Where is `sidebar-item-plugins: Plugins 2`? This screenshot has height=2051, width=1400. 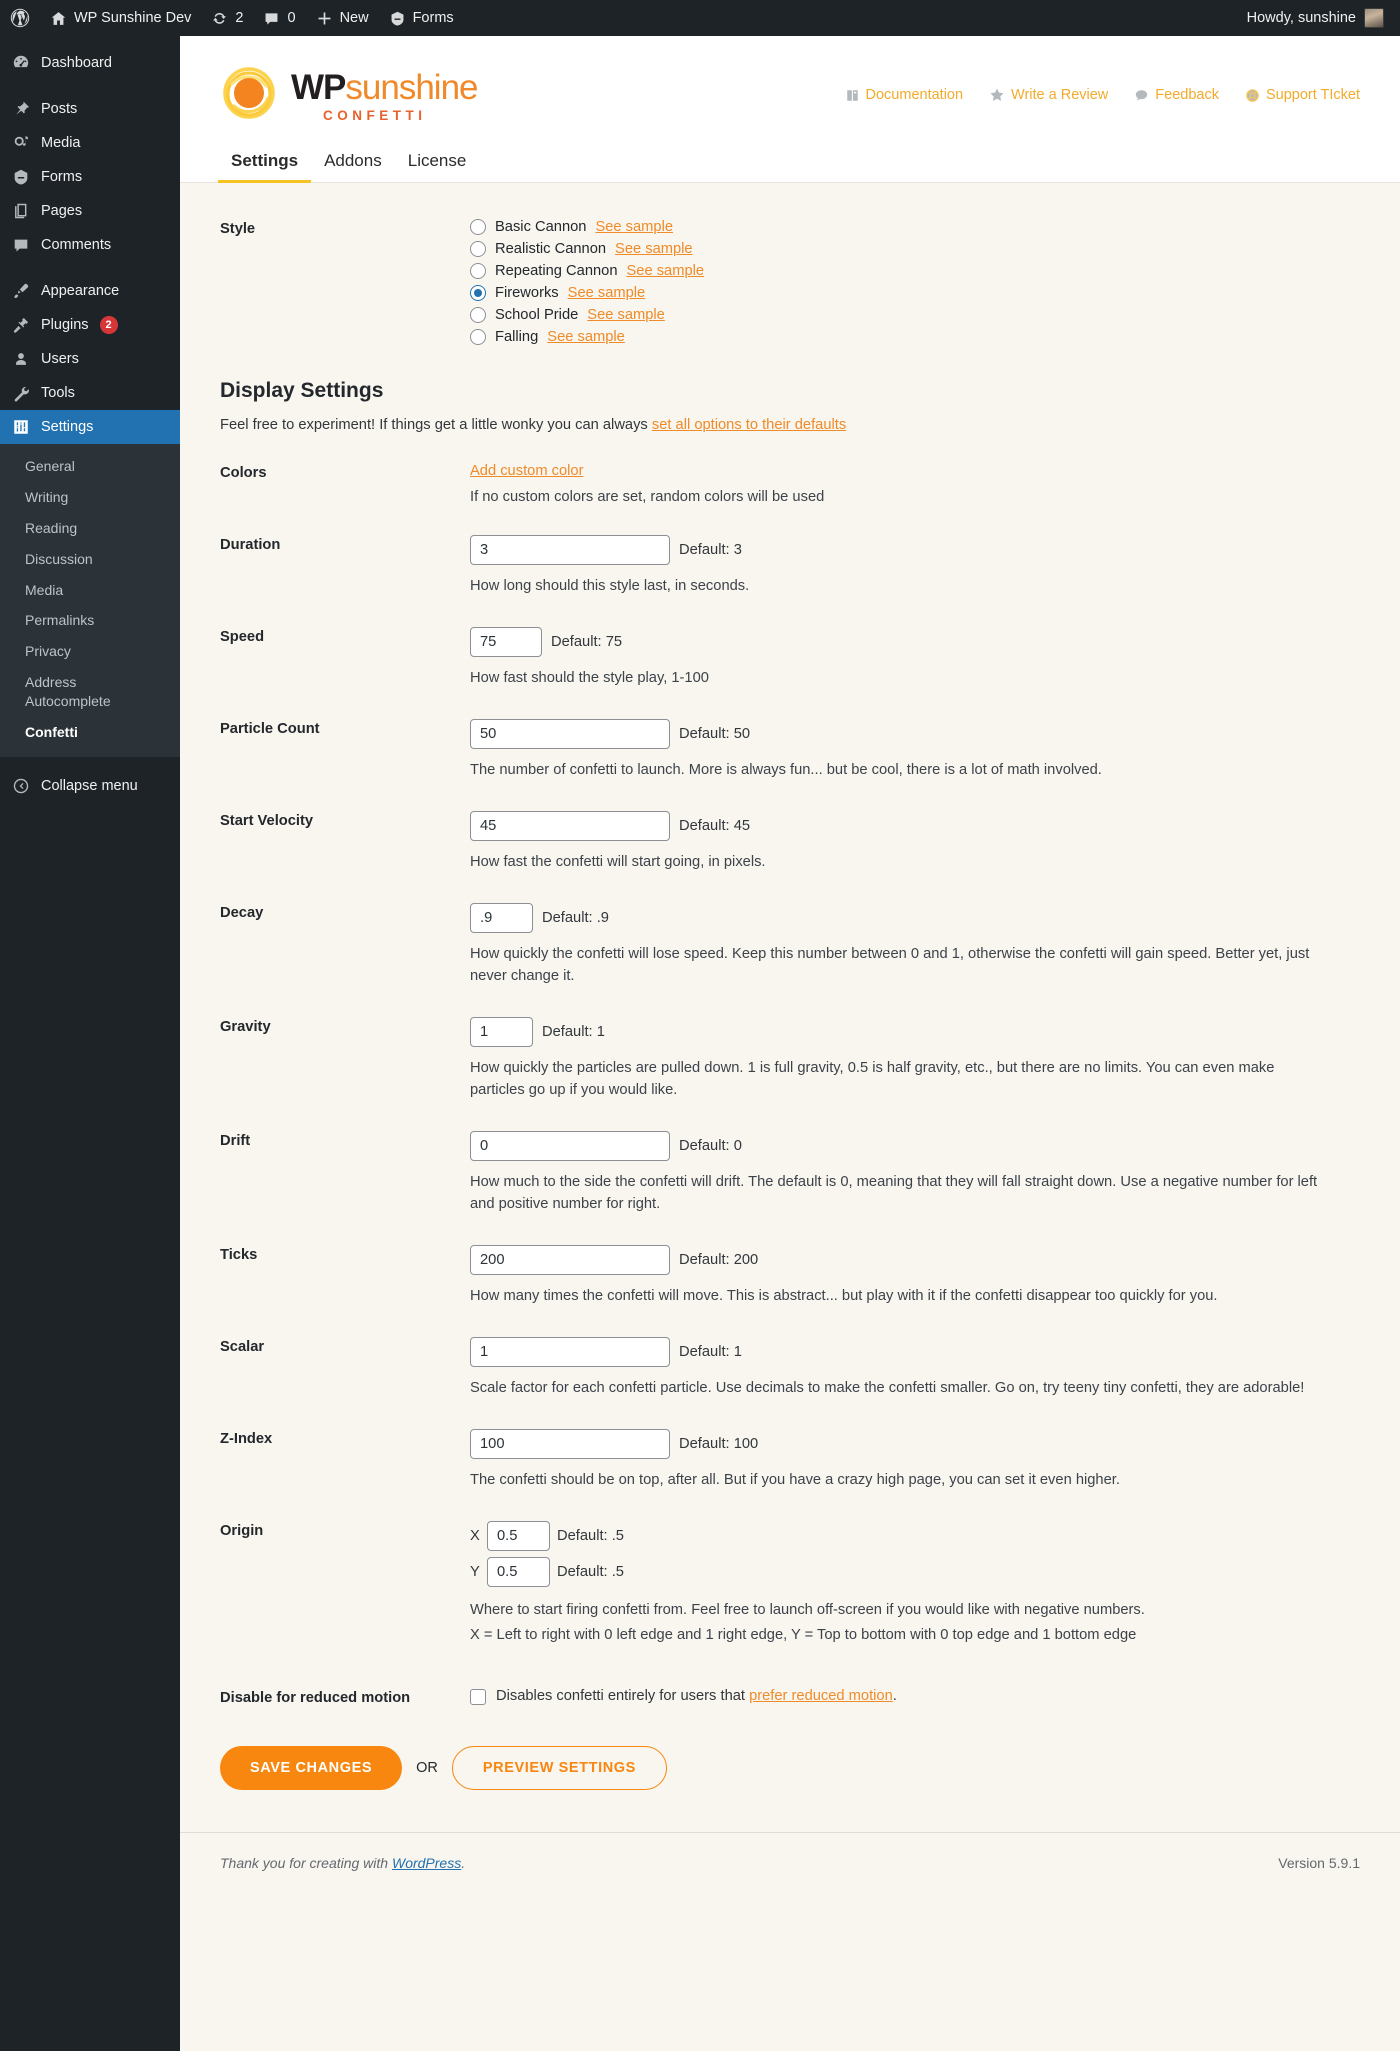
sidebar-item-plugins: Plugins 2 is located at coordinates (90, 325).